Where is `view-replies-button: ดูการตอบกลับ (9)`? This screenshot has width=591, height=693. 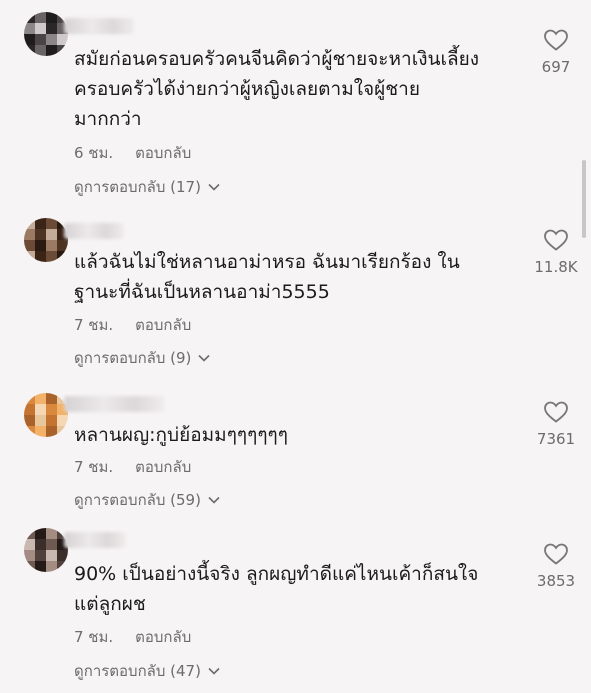 view-replies-button: ดูการตอบกลับ (9) is located at coordinates (142, 358).